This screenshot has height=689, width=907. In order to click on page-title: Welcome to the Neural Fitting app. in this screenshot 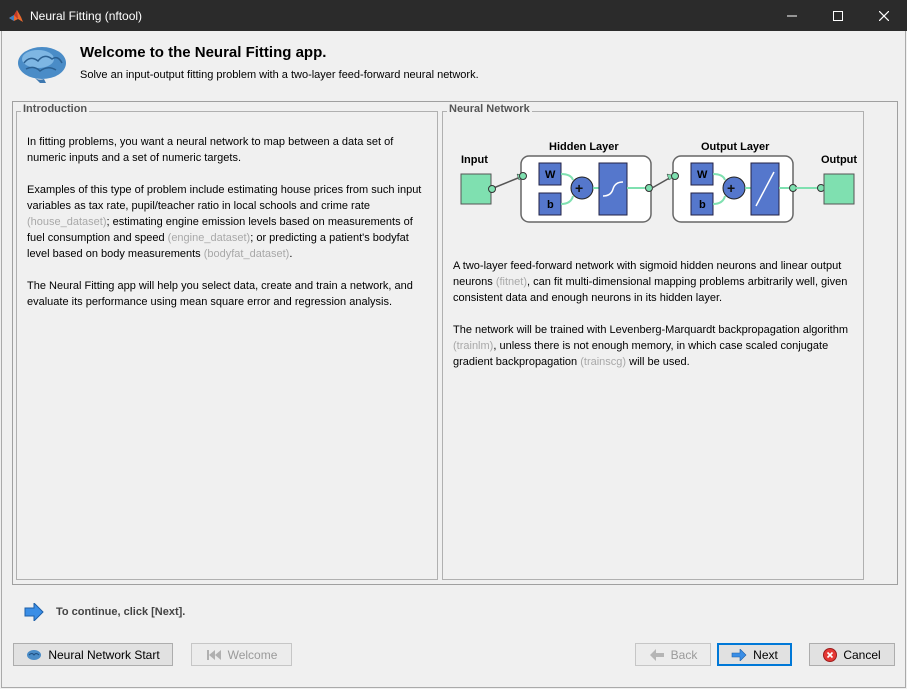, I will do `click(203, 52)`.